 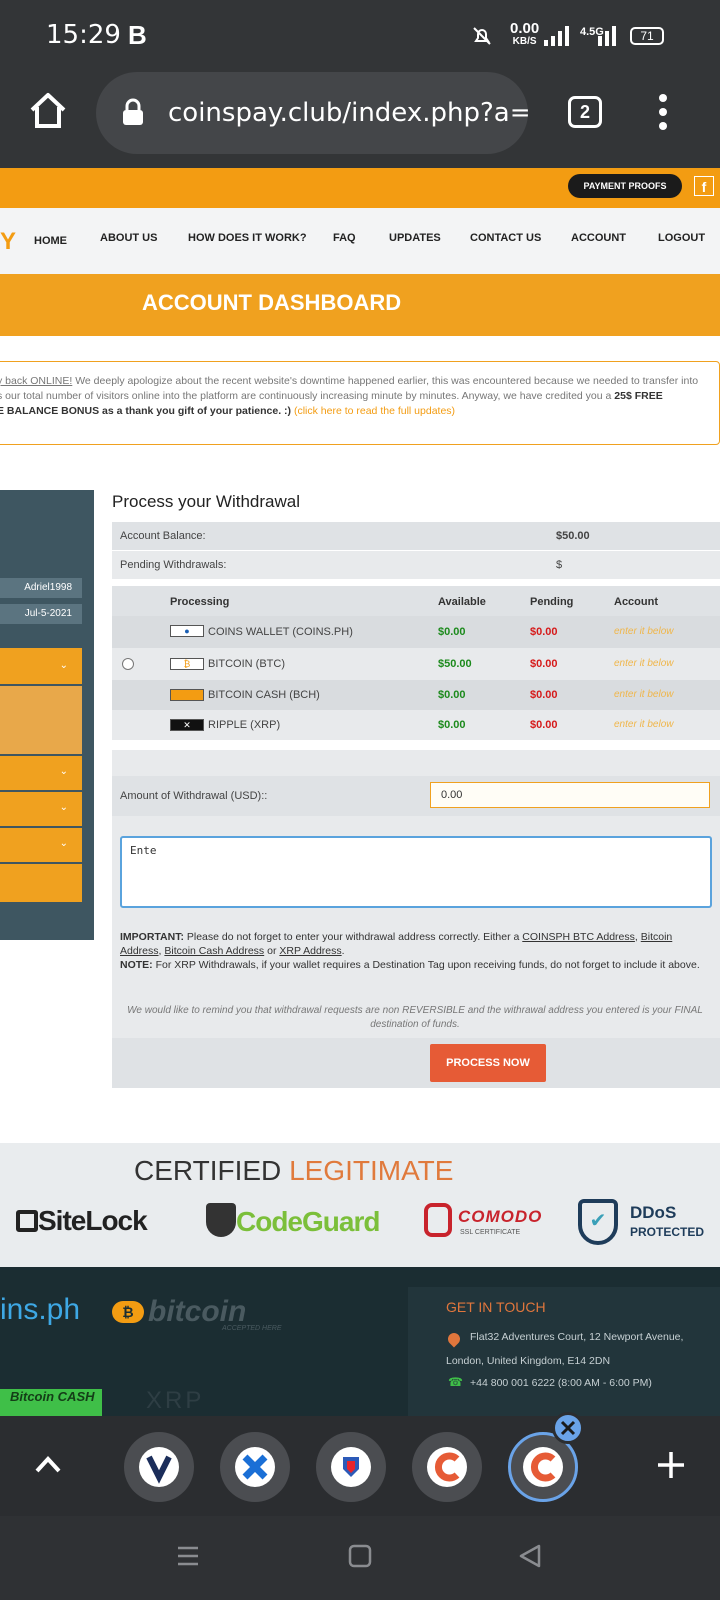 I want to click on amount-row: Amount of Withdrawal (USD):: 0.00, so click(x=416, y=796).